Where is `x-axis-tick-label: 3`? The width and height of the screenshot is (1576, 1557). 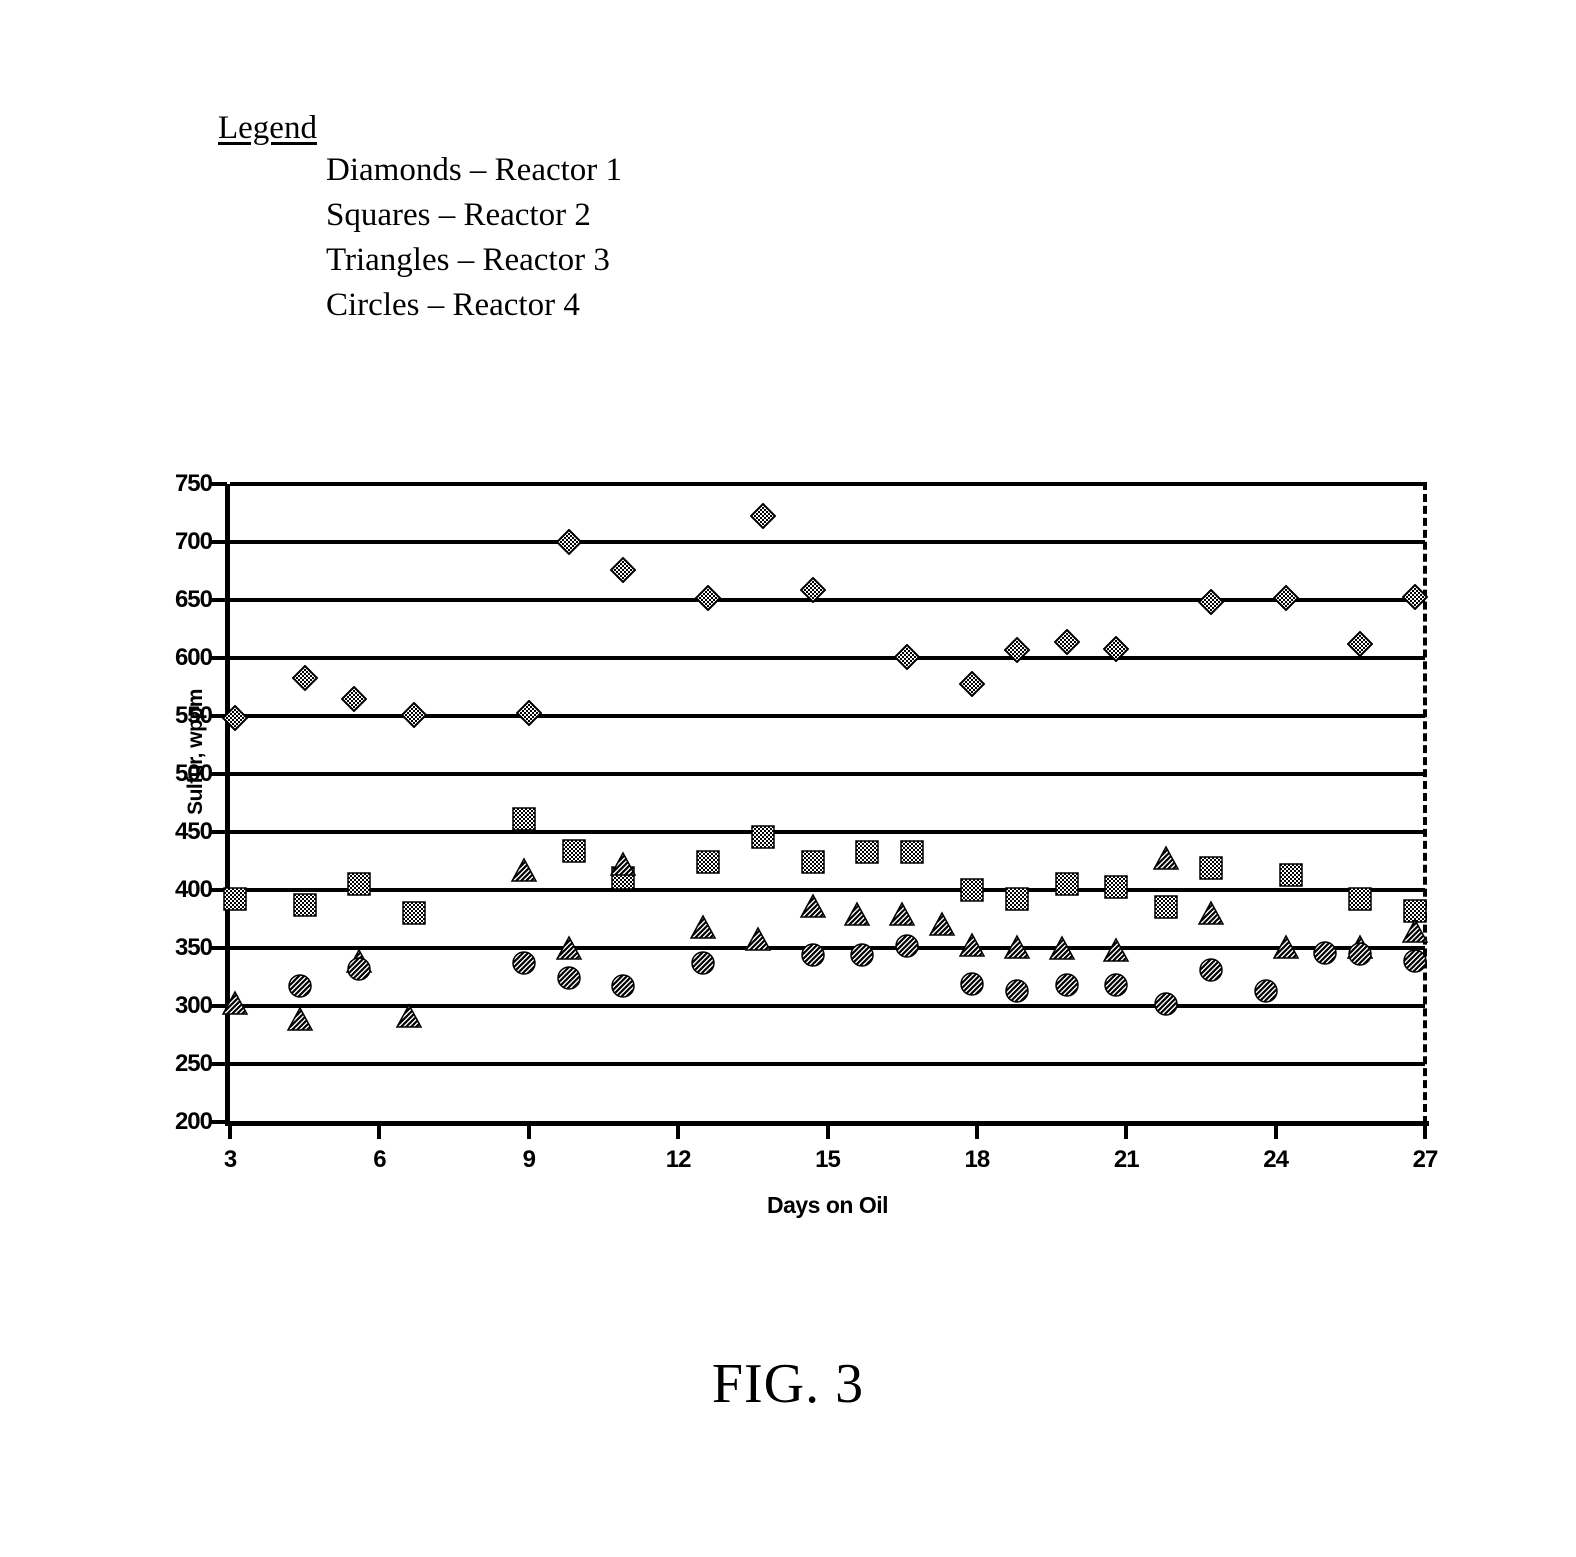
x-axis-tick-label: 3 is located at coordinates (230, 1159).